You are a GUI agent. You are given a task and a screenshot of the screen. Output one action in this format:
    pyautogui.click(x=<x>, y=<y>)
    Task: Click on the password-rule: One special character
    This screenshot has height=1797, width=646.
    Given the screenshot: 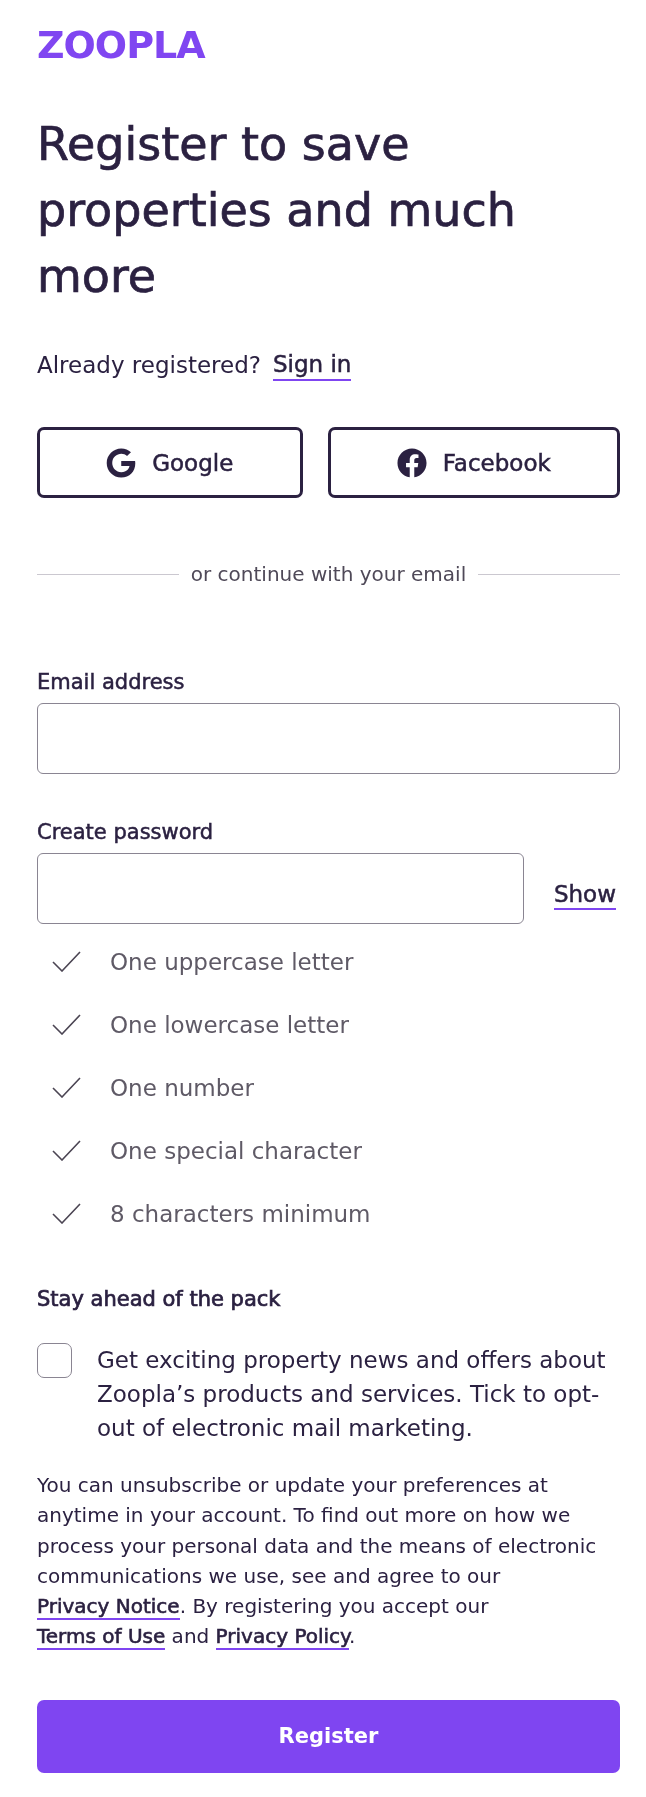 What is the action you would take?
    pyautogui.click(x=236, y=1150)
    